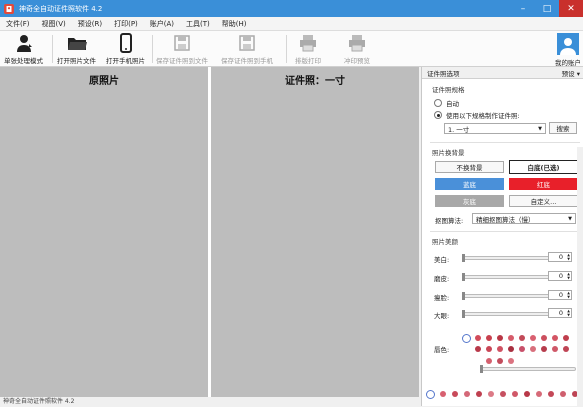 Image resolution: width=583 pixels, height=407 pixels. I want to click on maximize-button: □, so click(547, 8).